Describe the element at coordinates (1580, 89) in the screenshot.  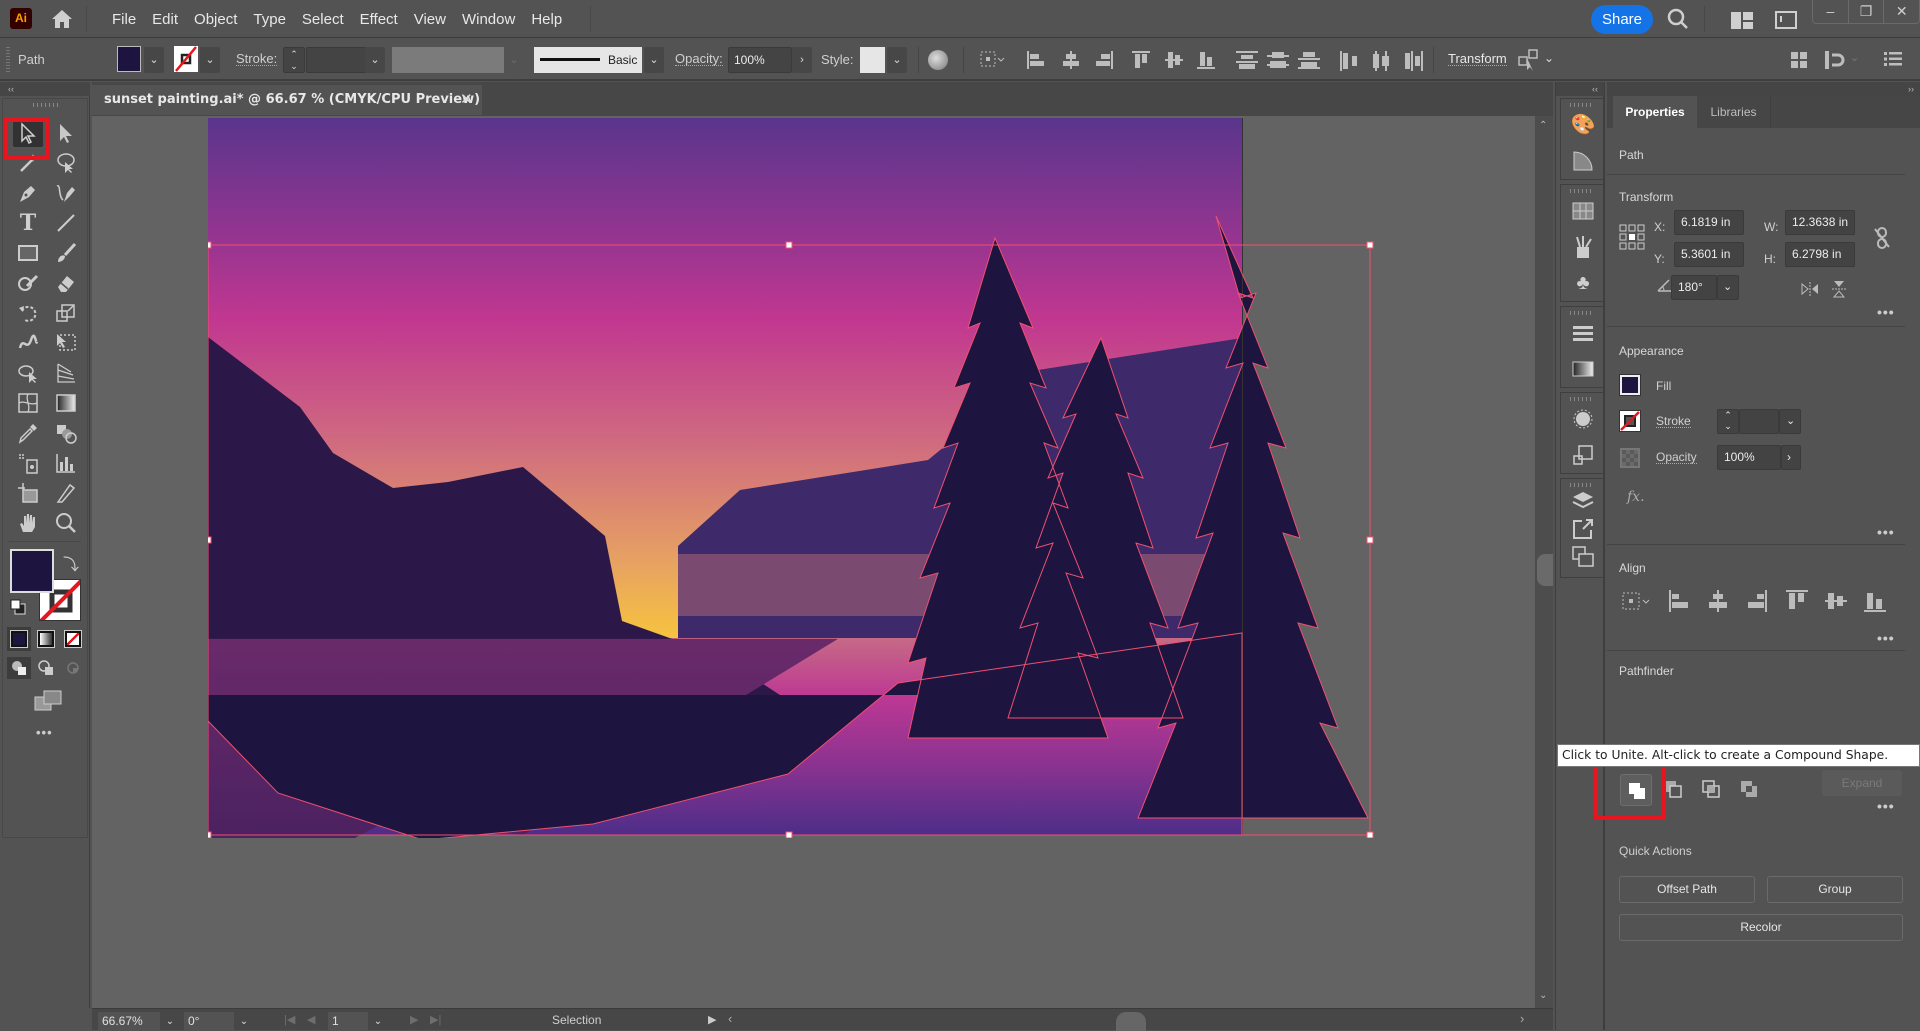
I see `collapse-panels-button: ‹‹` at that location.